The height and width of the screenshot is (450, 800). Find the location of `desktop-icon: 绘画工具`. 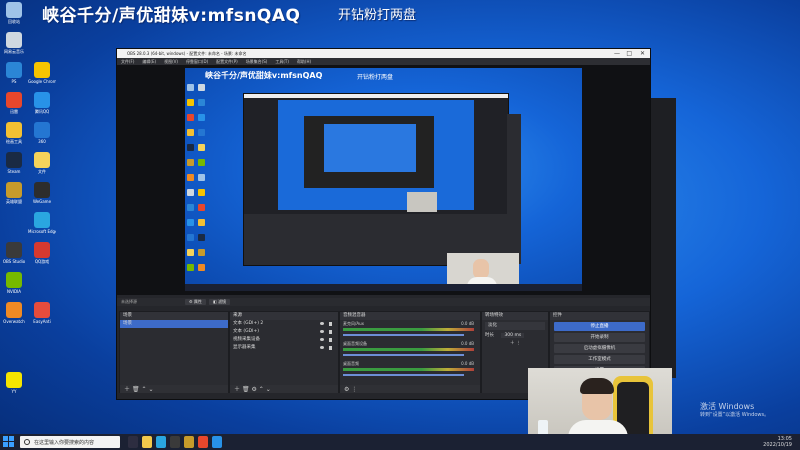

desktop-icon: 绘画工具 is located at coordinates (14, 133).